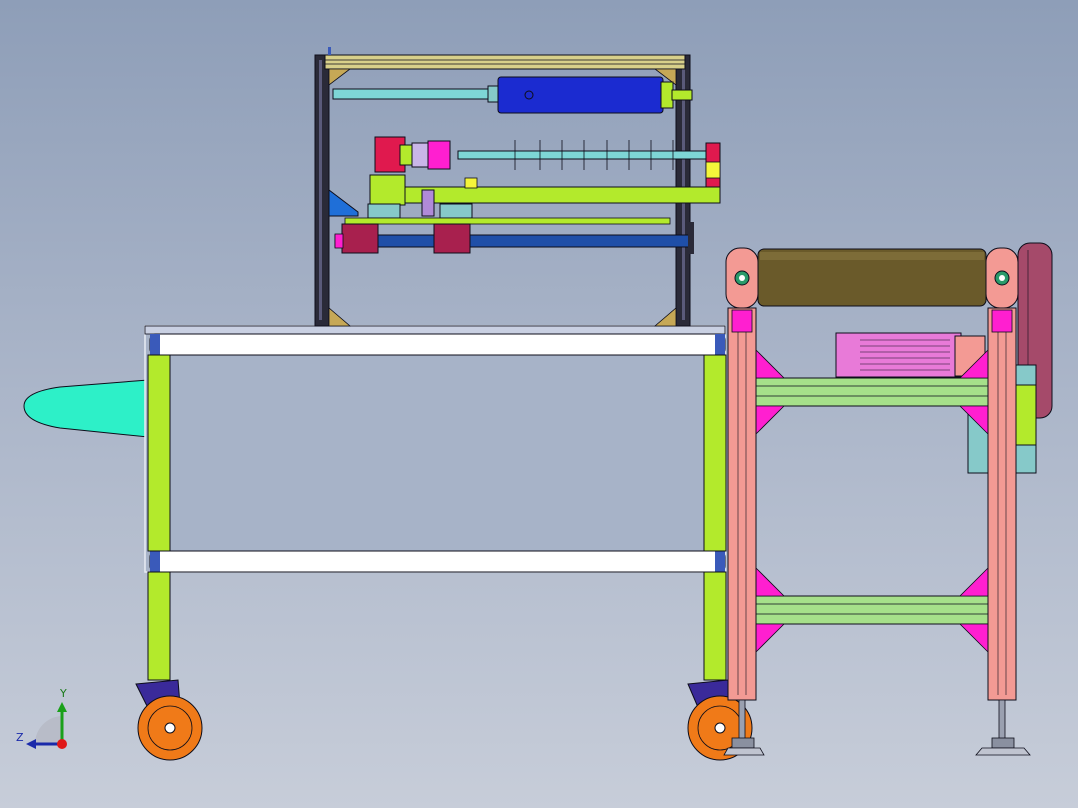  I want to click on teal-hopper, so click(86, 408).